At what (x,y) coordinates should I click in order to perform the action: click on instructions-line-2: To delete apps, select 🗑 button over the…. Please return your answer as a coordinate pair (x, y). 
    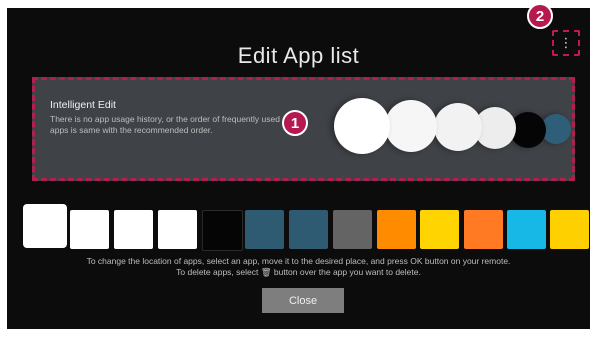
    Looking at the image, I should click on (298, 272).